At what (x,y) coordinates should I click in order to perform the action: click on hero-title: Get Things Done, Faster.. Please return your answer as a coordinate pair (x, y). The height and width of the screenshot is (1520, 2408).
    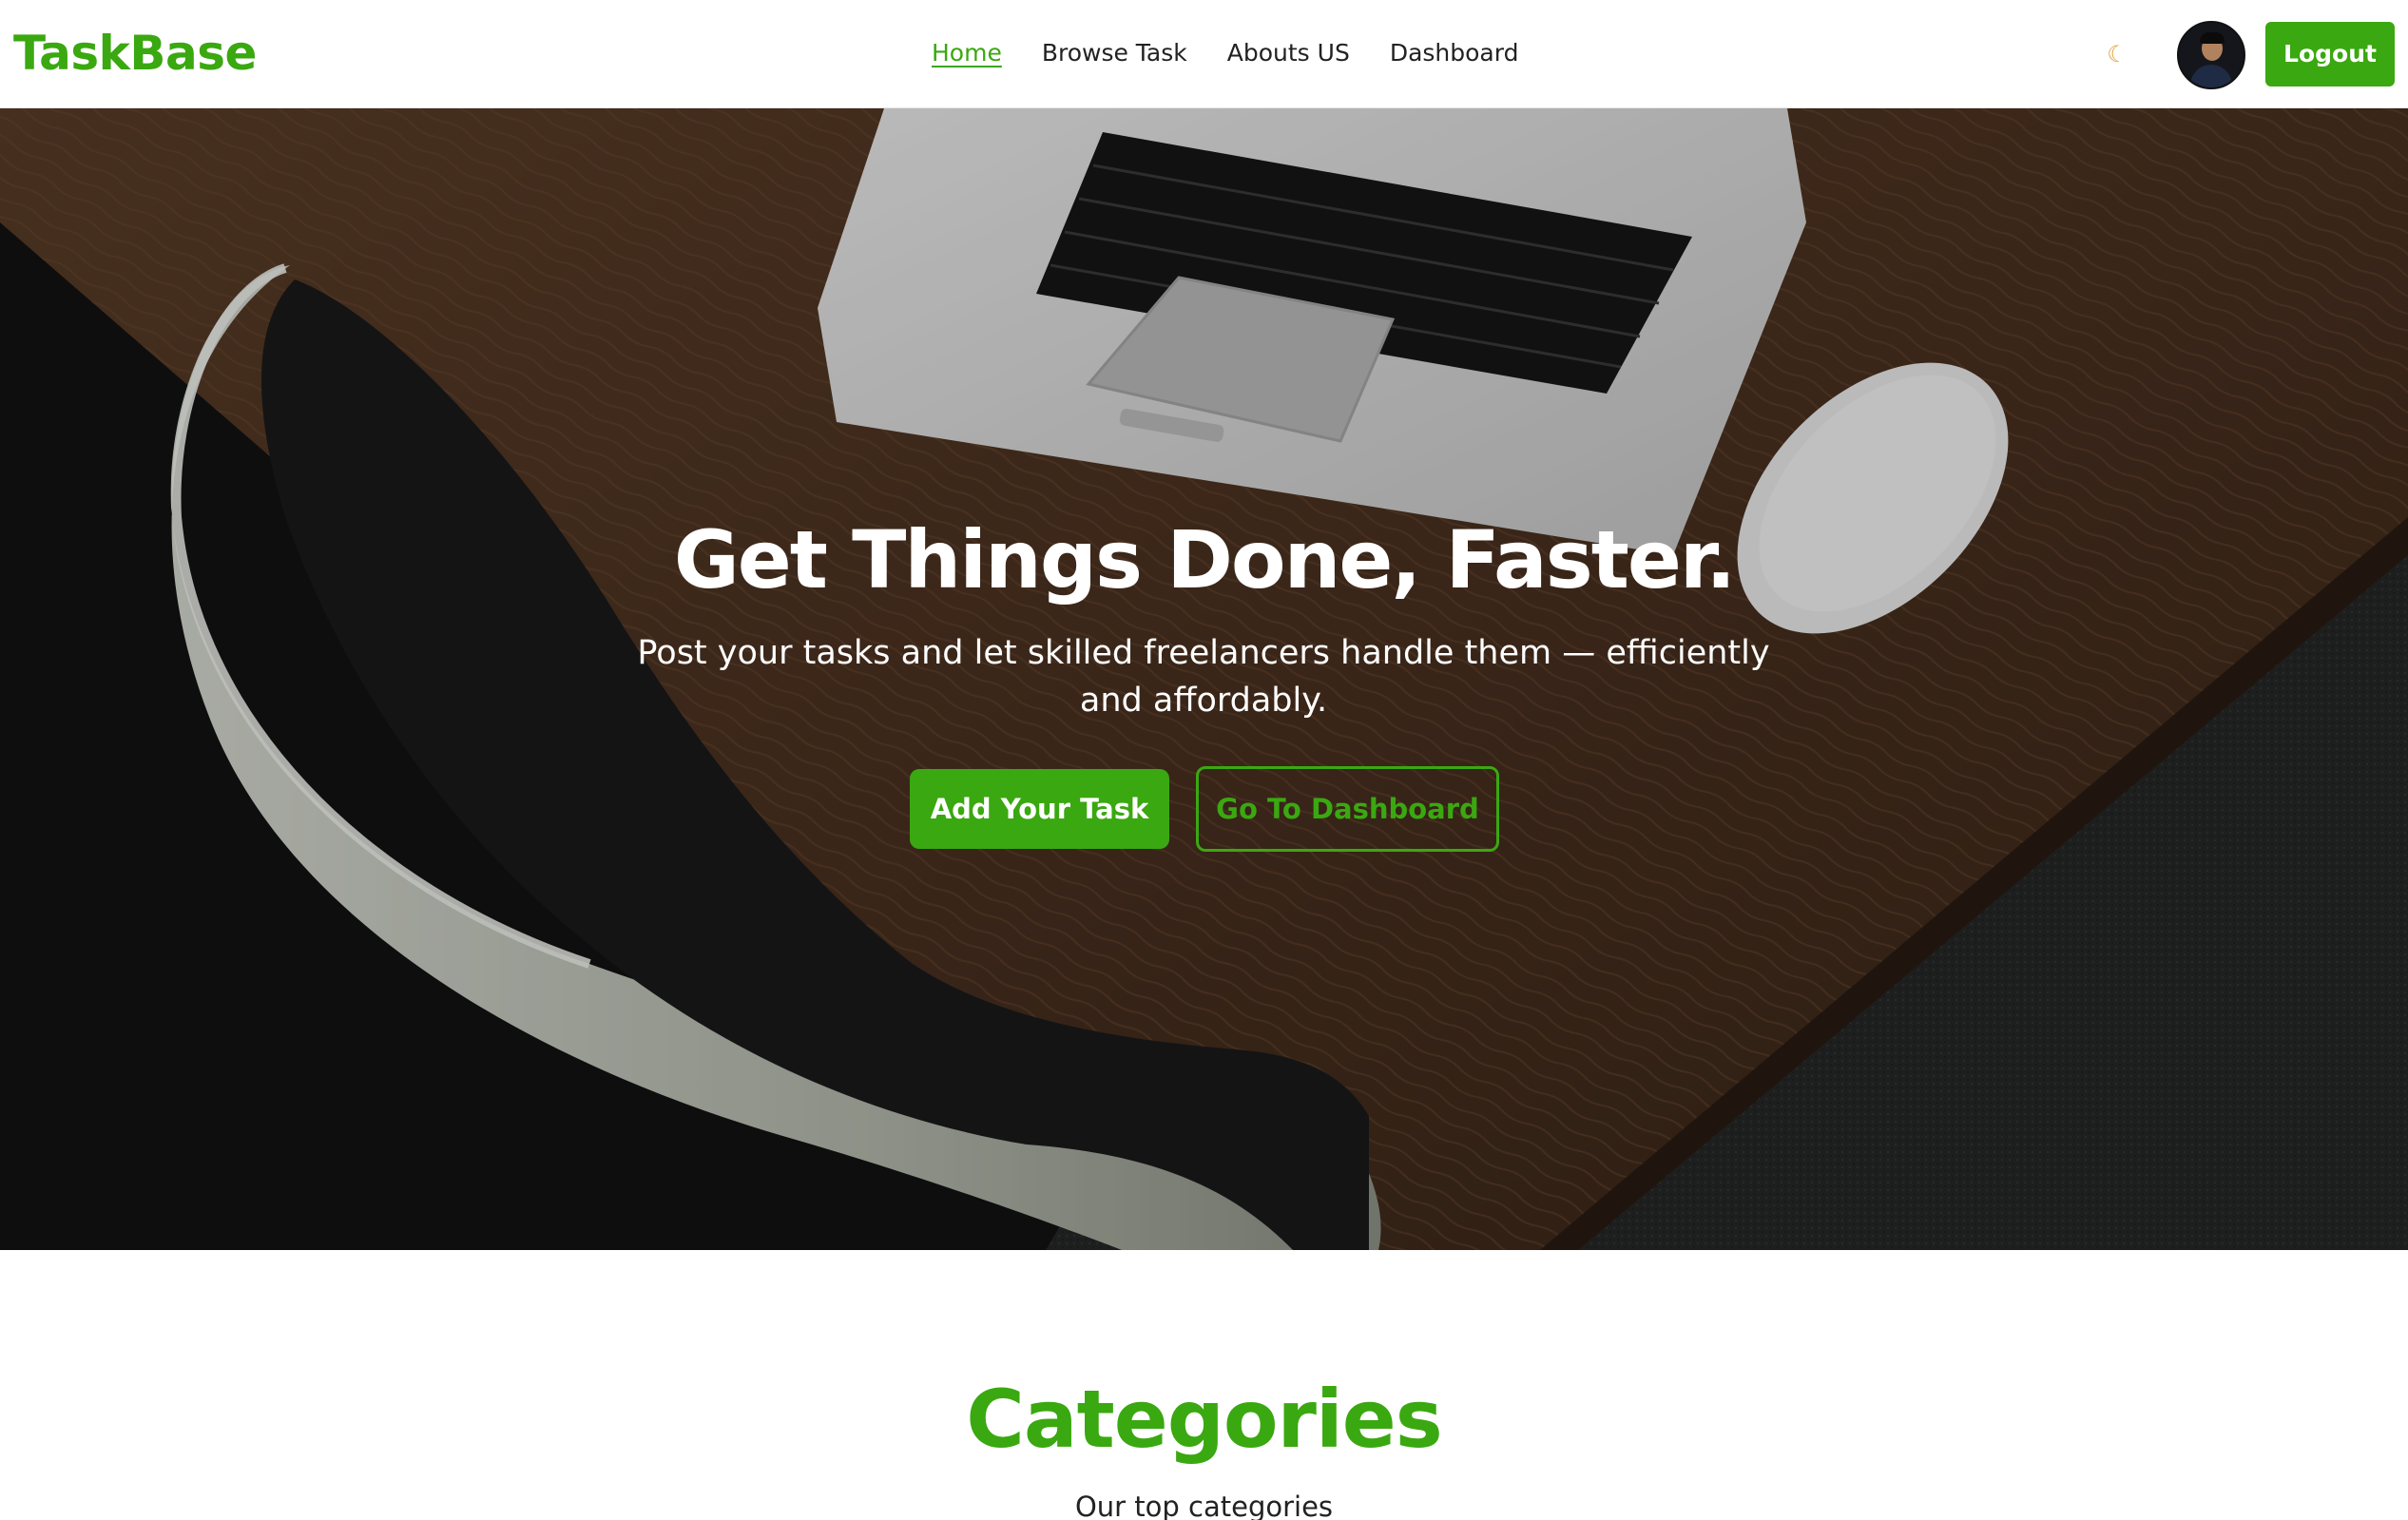
    Looking at the image, I should click on (1204, 559).